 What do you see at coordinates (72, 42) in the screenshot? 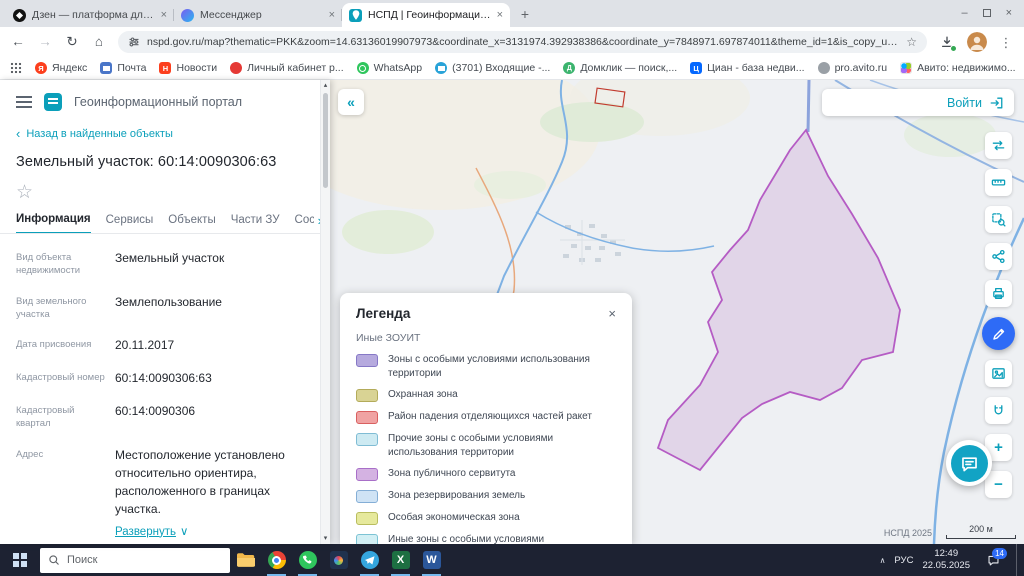
I see `reload-button` at bounding box center [72, 42].